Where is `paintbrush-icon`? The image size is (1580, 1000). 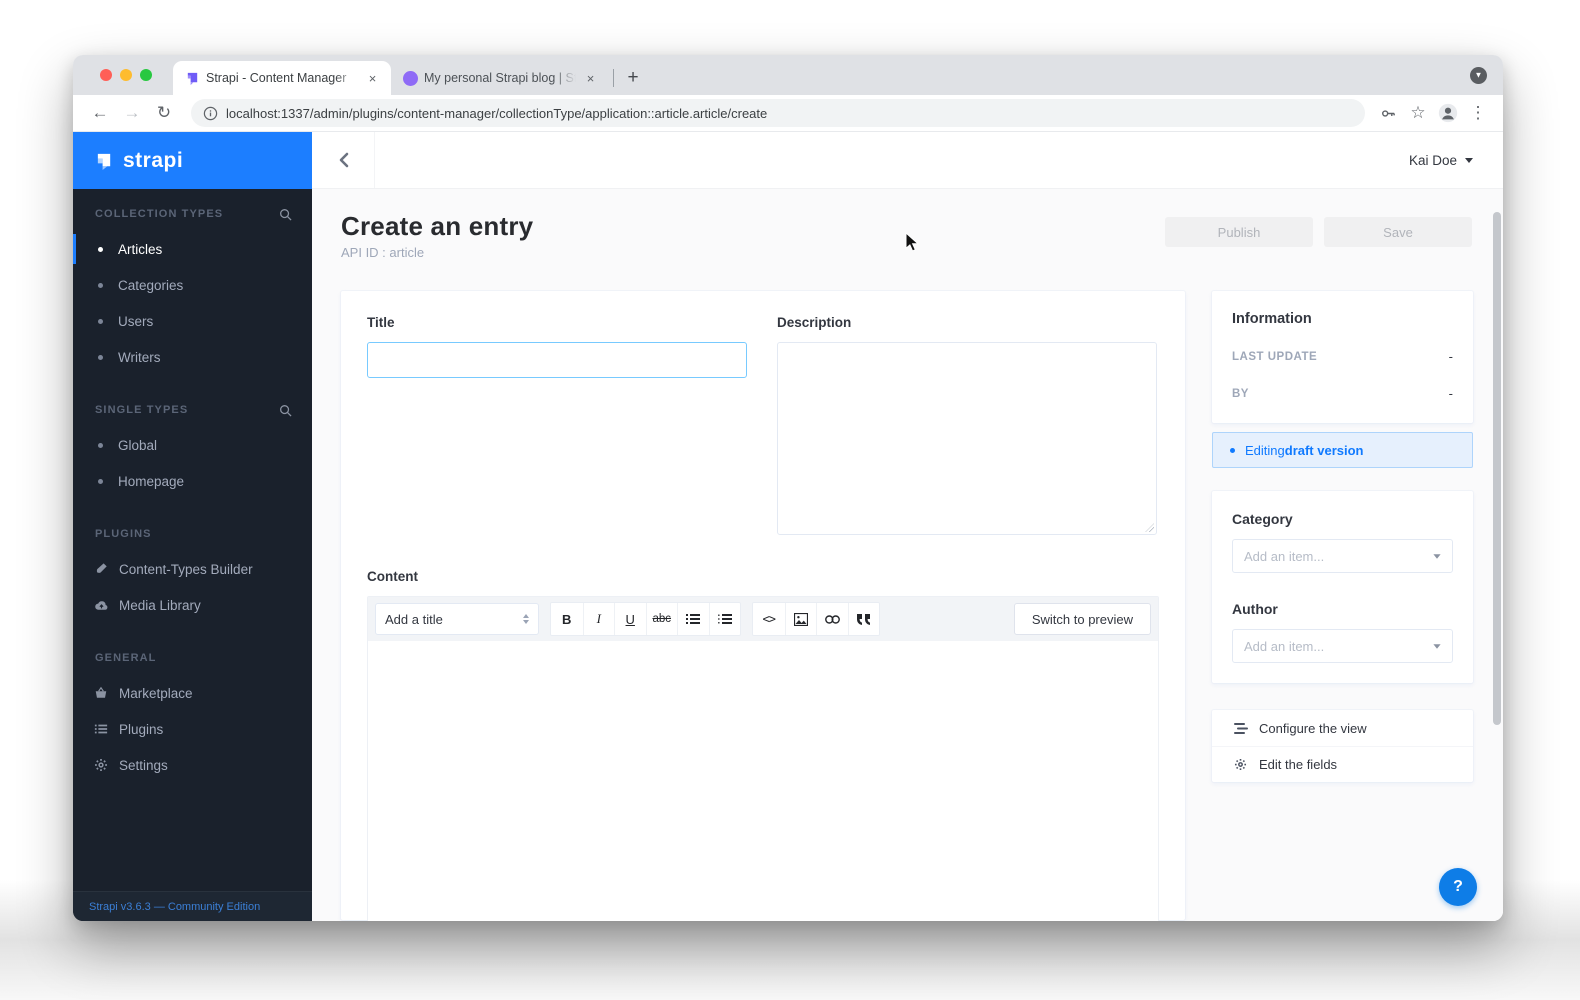 paintbrush-icon is located at coordinates (101, 569).